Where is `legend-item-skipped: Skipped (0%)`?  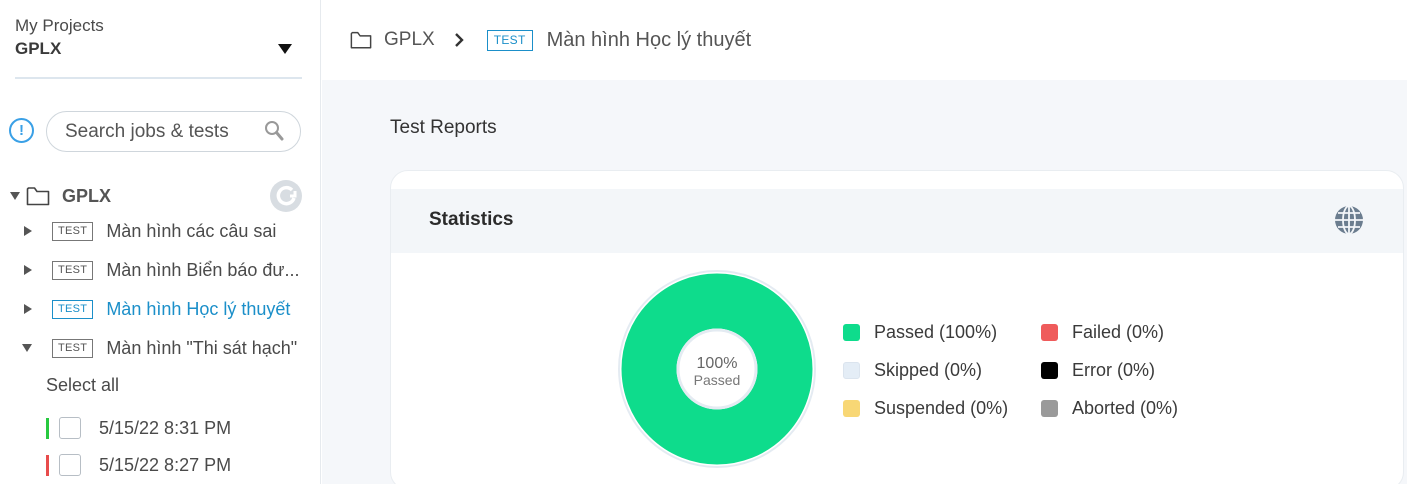 legend-item-skipped: Skipped (0%) is located at coordinates (912, 370).